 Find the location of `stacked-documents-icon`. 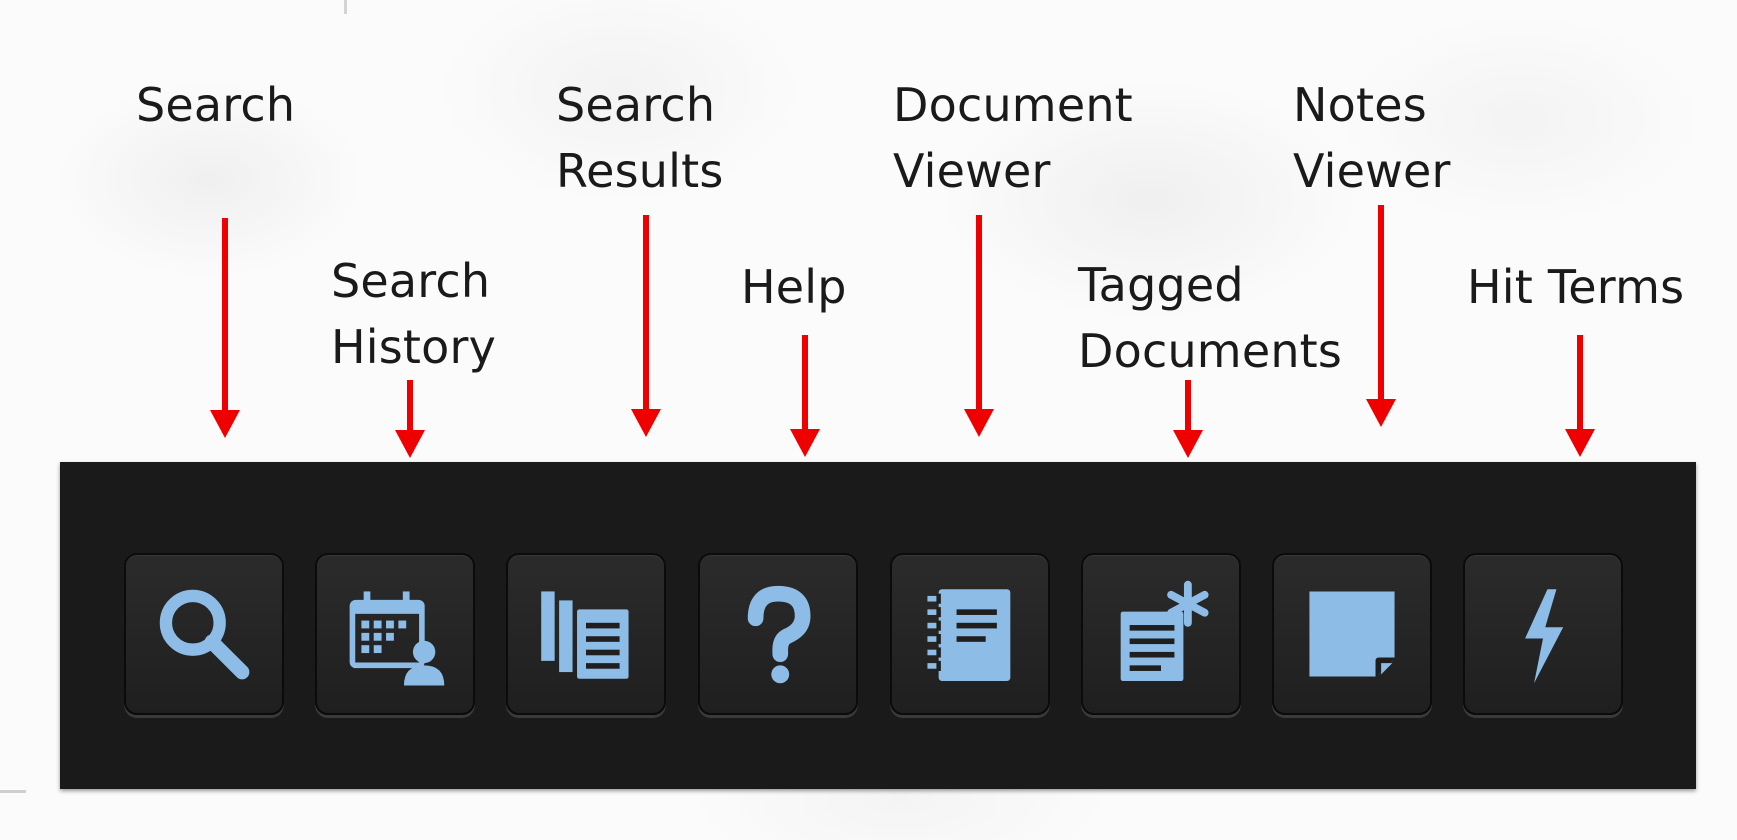

stacked-documents-icon is located at coordinates (585, 635).